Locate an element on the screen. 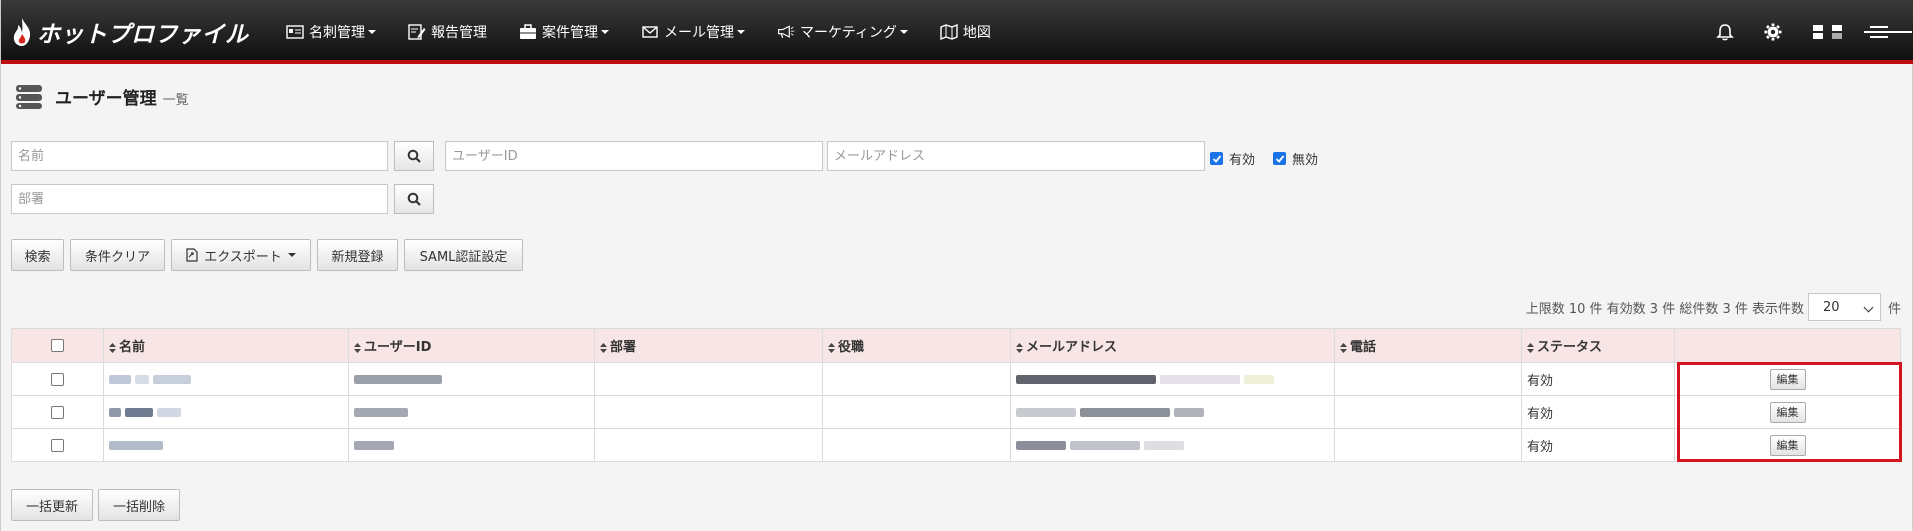 Image resolution: width=1913 pixels, height=531 pixels. page-size-select: 20 is located at coordinates (1844, 307).